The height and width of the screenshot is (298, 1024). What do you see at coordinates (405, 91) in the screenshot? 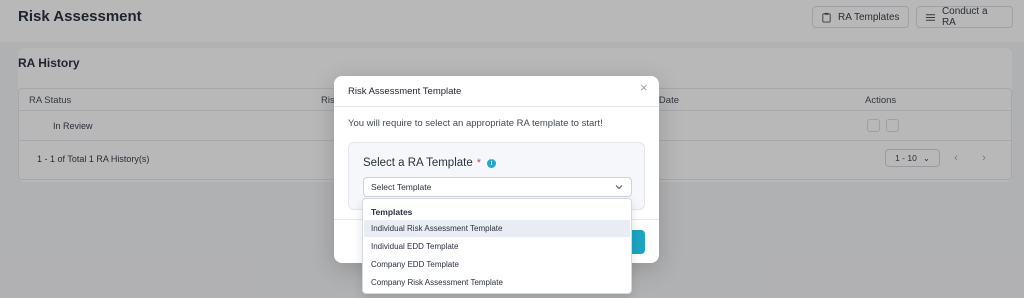
I see `modal-title: Risk Assessment Template` at bounding box center [405, 91].